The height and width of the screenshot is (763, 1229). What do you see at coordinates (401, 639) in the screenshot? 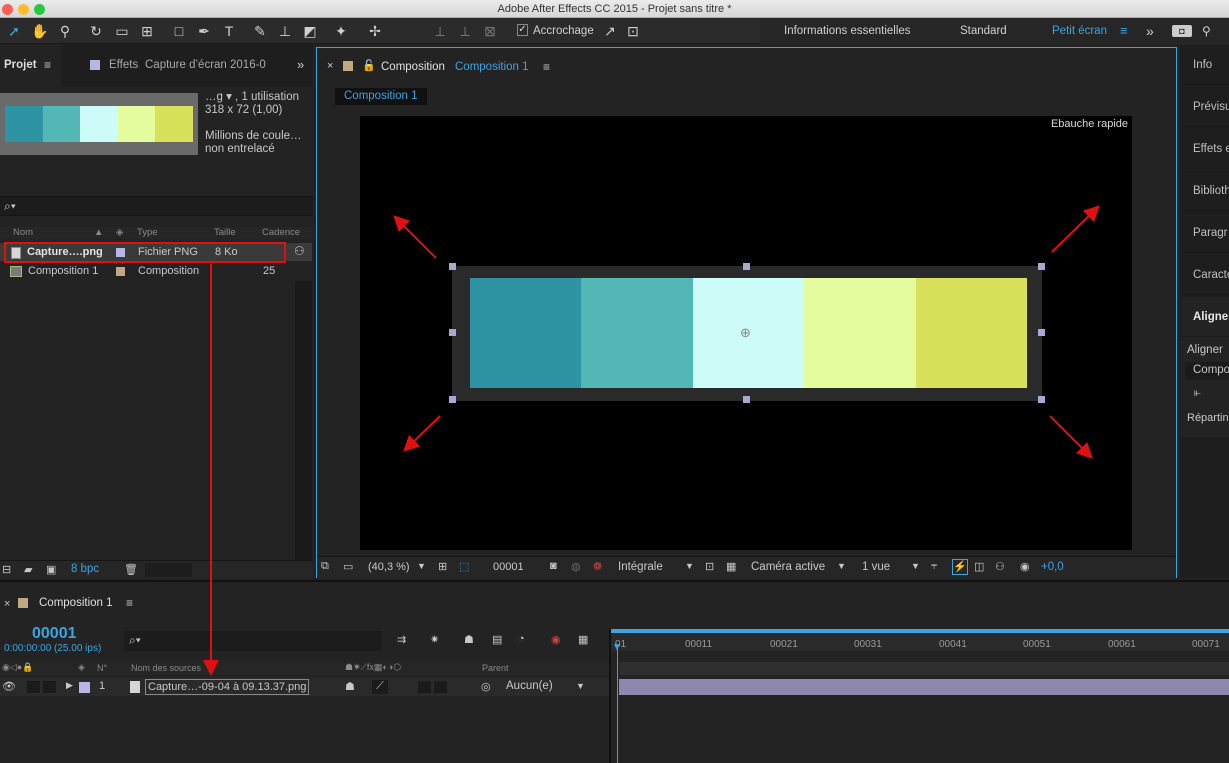
I see `comp-mini-flowchart-icon: ⇉` at bounding box center [401, 639].